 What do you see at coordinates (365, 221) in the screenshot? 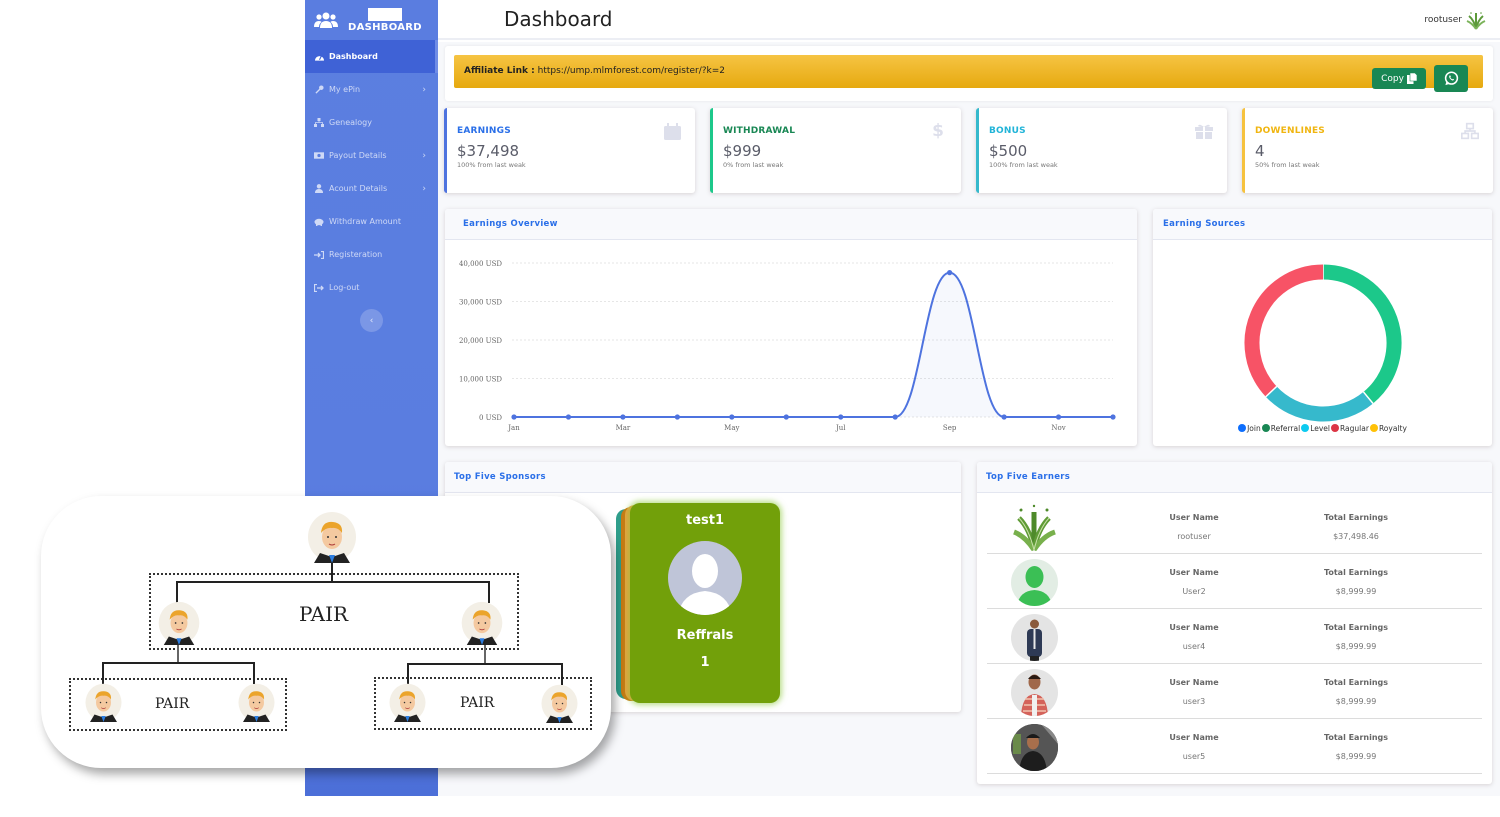
I see `sidebar-item-label: Withdraw Amount` at bounding box center [365, 221].